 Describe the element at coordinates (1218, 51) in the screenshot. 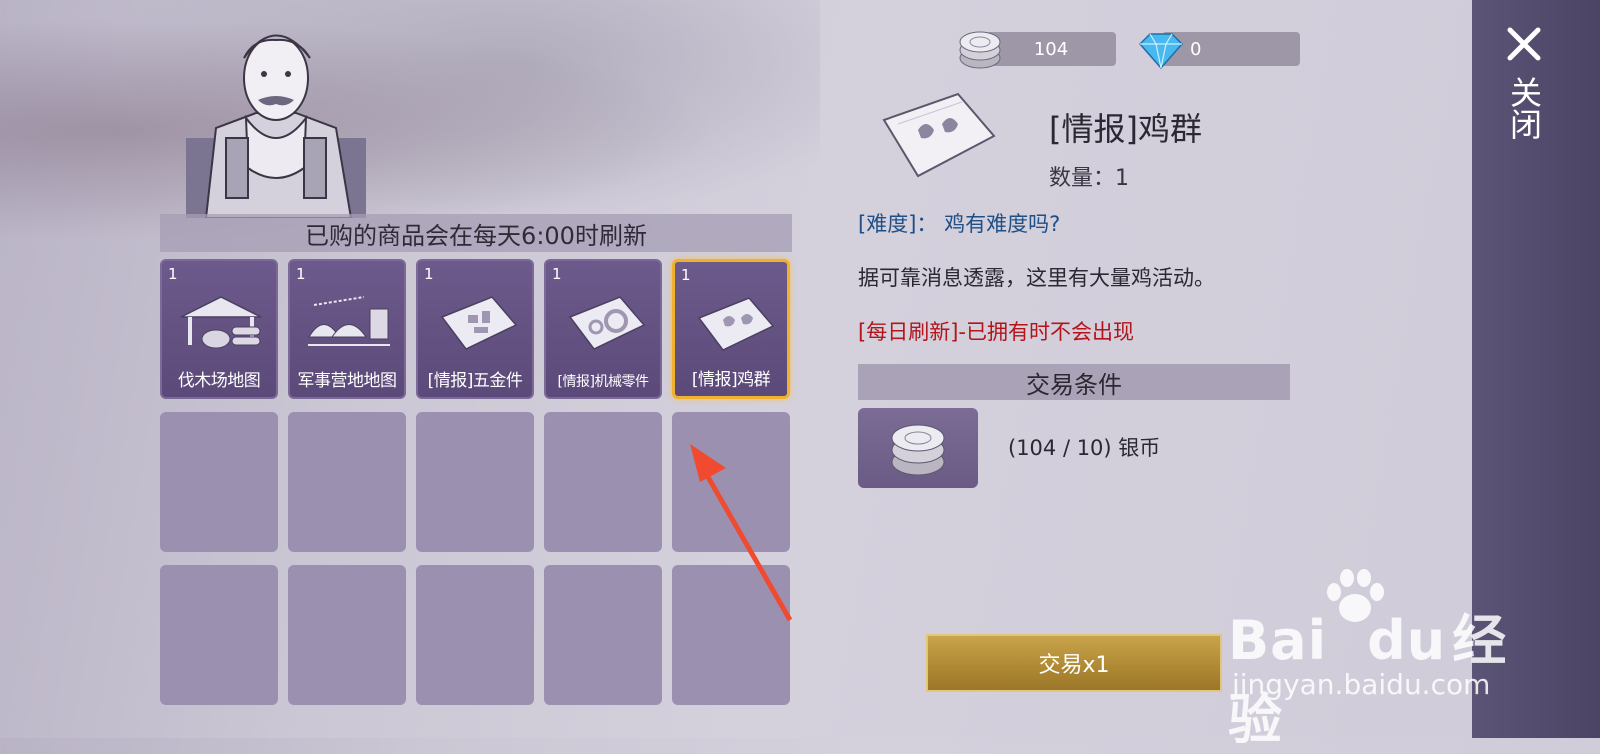

I see `diamond-currency: 0` at that location.